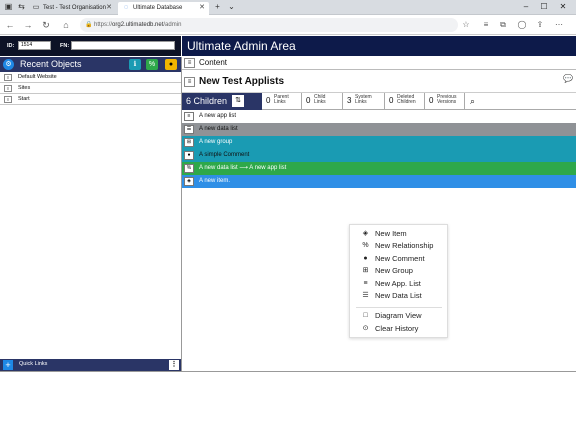 The image size is (576, 438). I want to click on maximize-icon: ☐, so click(544, 7).